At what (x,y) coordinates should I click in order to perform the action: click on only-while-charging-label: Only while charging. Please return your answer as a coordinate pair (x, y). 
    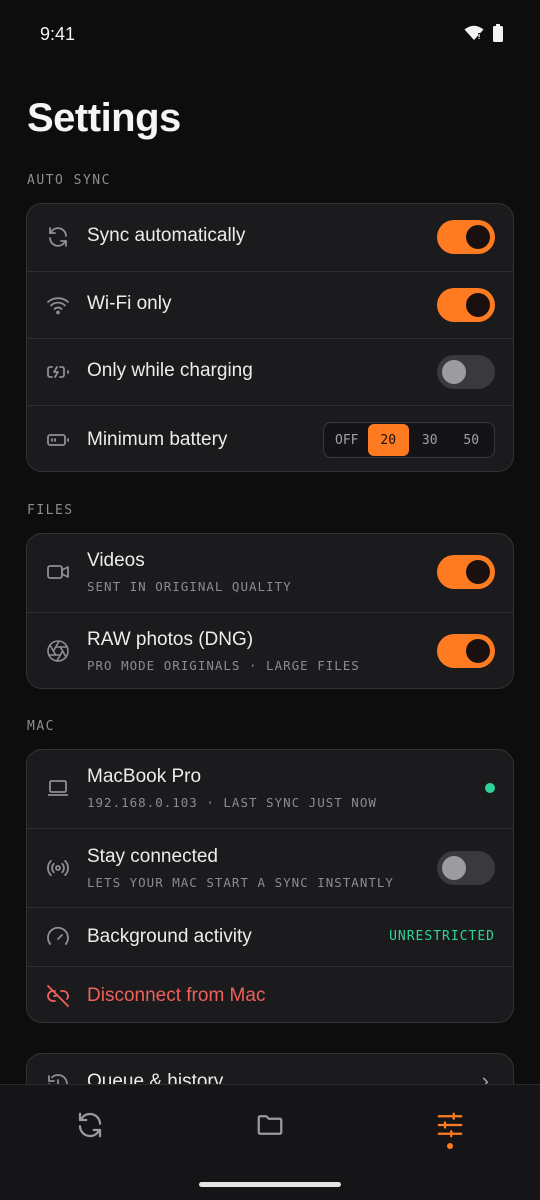
    Looking at the image, I should click on (170, 370).